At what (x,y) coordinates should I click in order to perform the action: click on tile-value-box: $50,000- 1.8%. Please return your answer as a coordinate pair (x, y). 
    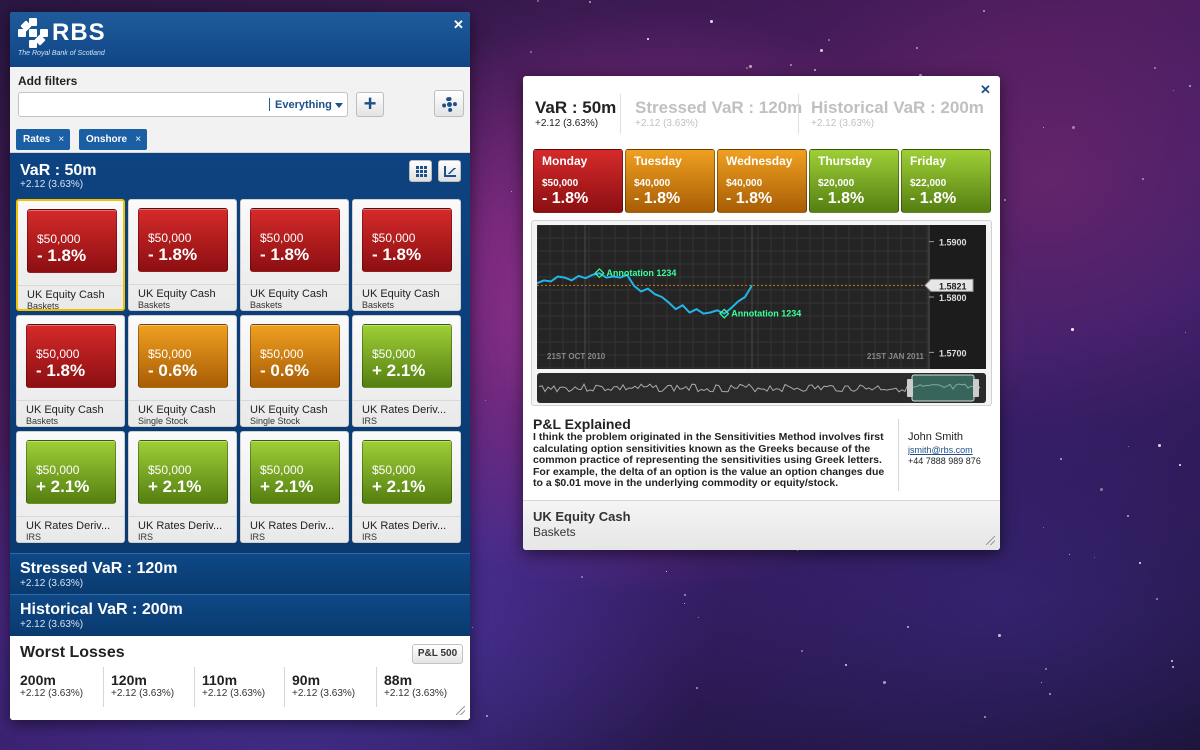
    Looking at the image, I should click on (72, 241).